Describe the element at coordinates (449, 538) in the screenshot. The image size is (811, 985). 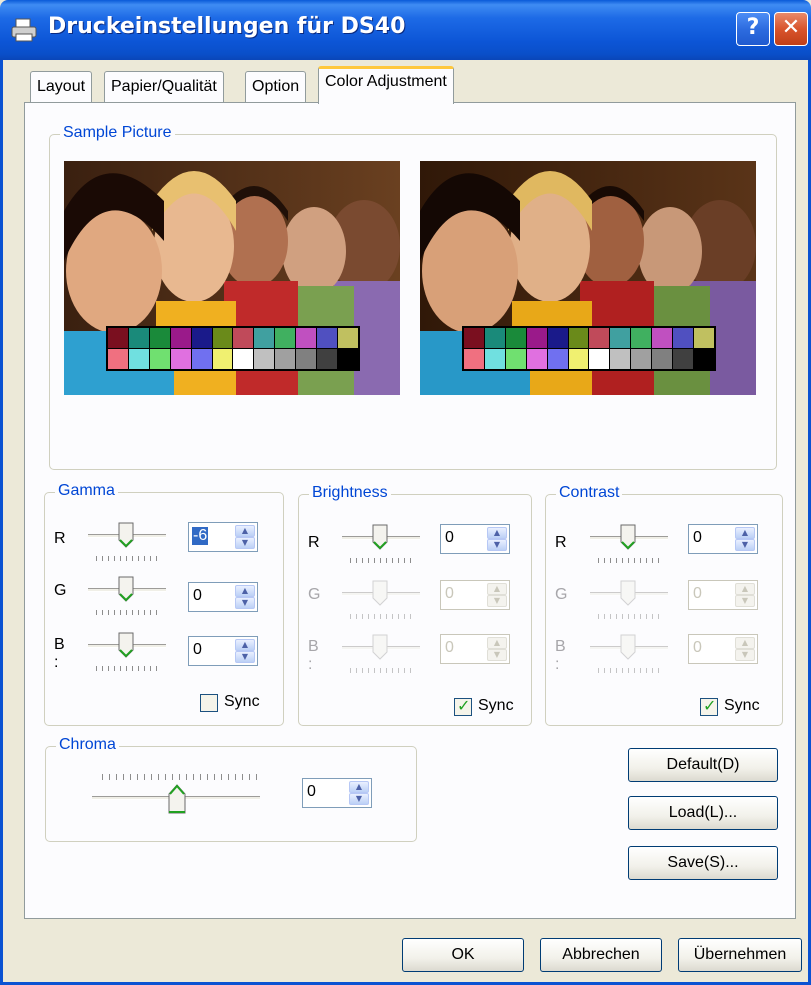
I see `brightness-r-value: 0` at that location.